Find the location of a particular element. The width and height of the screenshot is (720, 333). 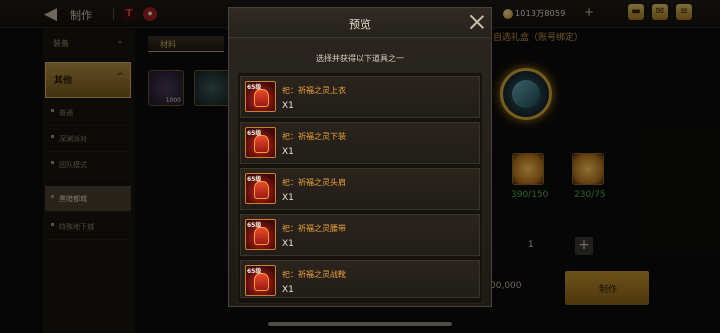

dialog-title: 预览 is located at coordinates (360, 24).